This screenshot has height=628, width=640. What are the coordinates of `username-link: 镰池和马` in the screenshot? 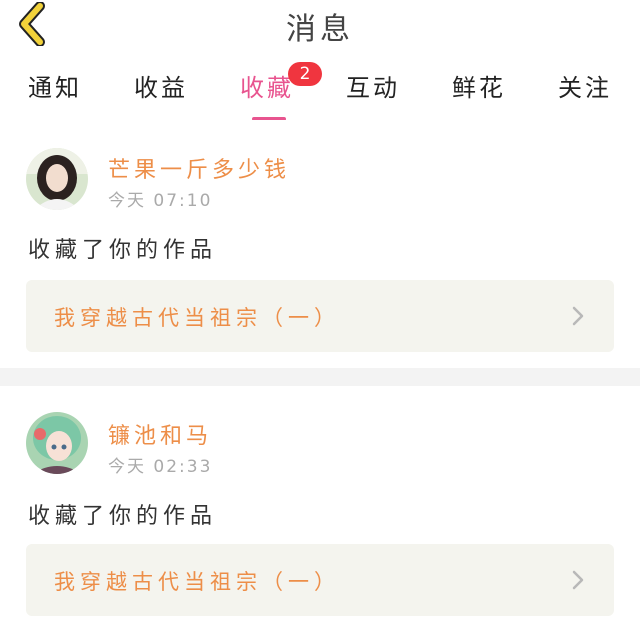 It's located at (160, 434).